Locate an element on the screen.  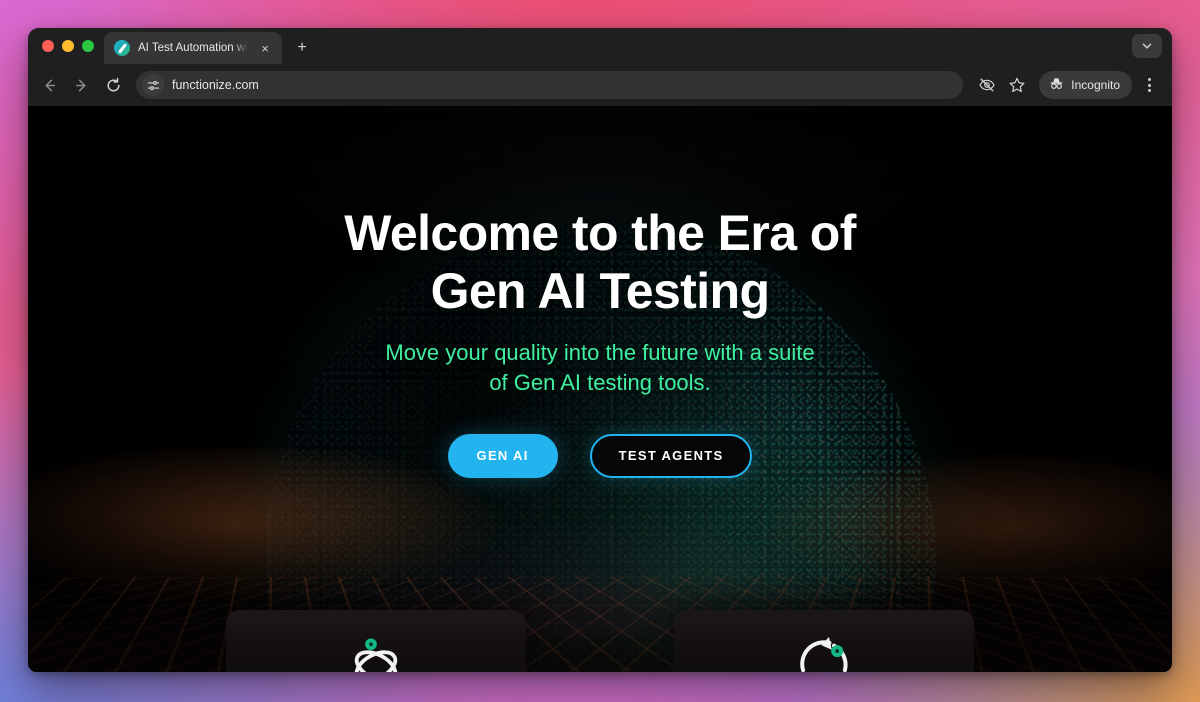
new-tab-button: + is located at coordinates (302, 48).